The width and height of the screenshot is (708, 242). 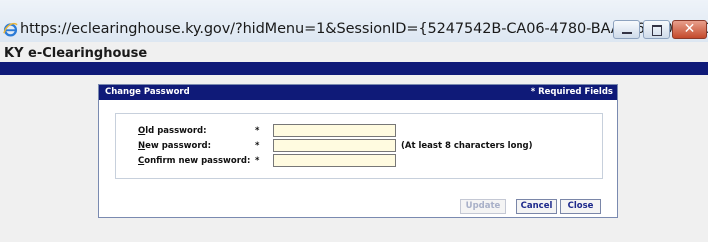 I want to click on close-window-button: ✕, so click(x=689, y=29).